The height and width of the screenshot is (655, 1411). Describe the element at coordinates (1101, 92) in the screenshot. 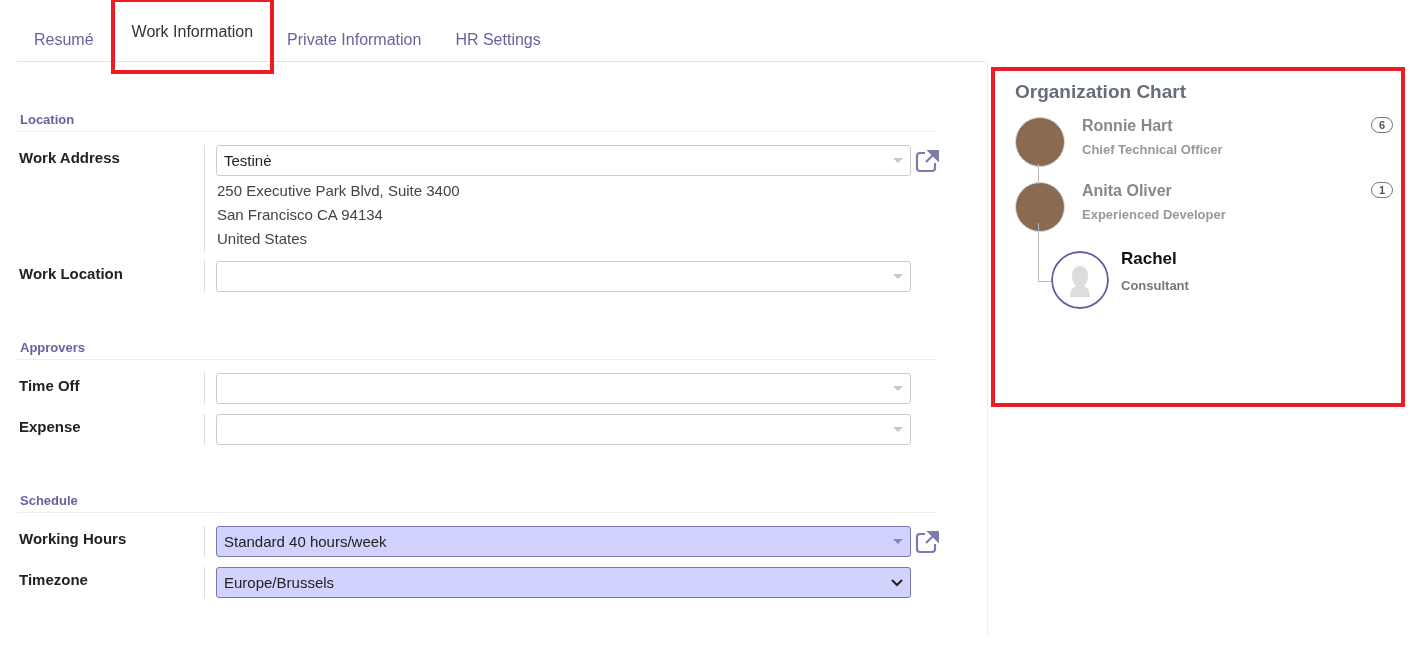

I see `panel-title: Organization Chart` at that location.